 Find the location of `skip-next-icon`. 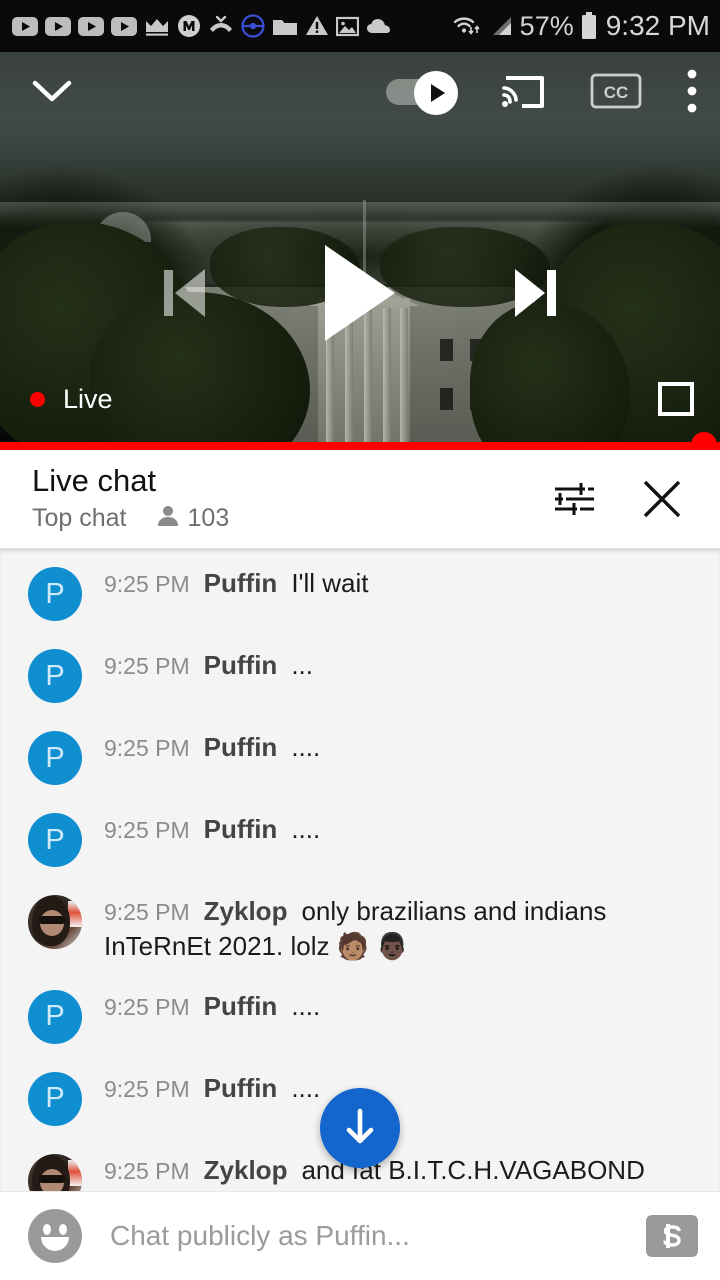

skip-next-icon is located at coordinates (535, 293).